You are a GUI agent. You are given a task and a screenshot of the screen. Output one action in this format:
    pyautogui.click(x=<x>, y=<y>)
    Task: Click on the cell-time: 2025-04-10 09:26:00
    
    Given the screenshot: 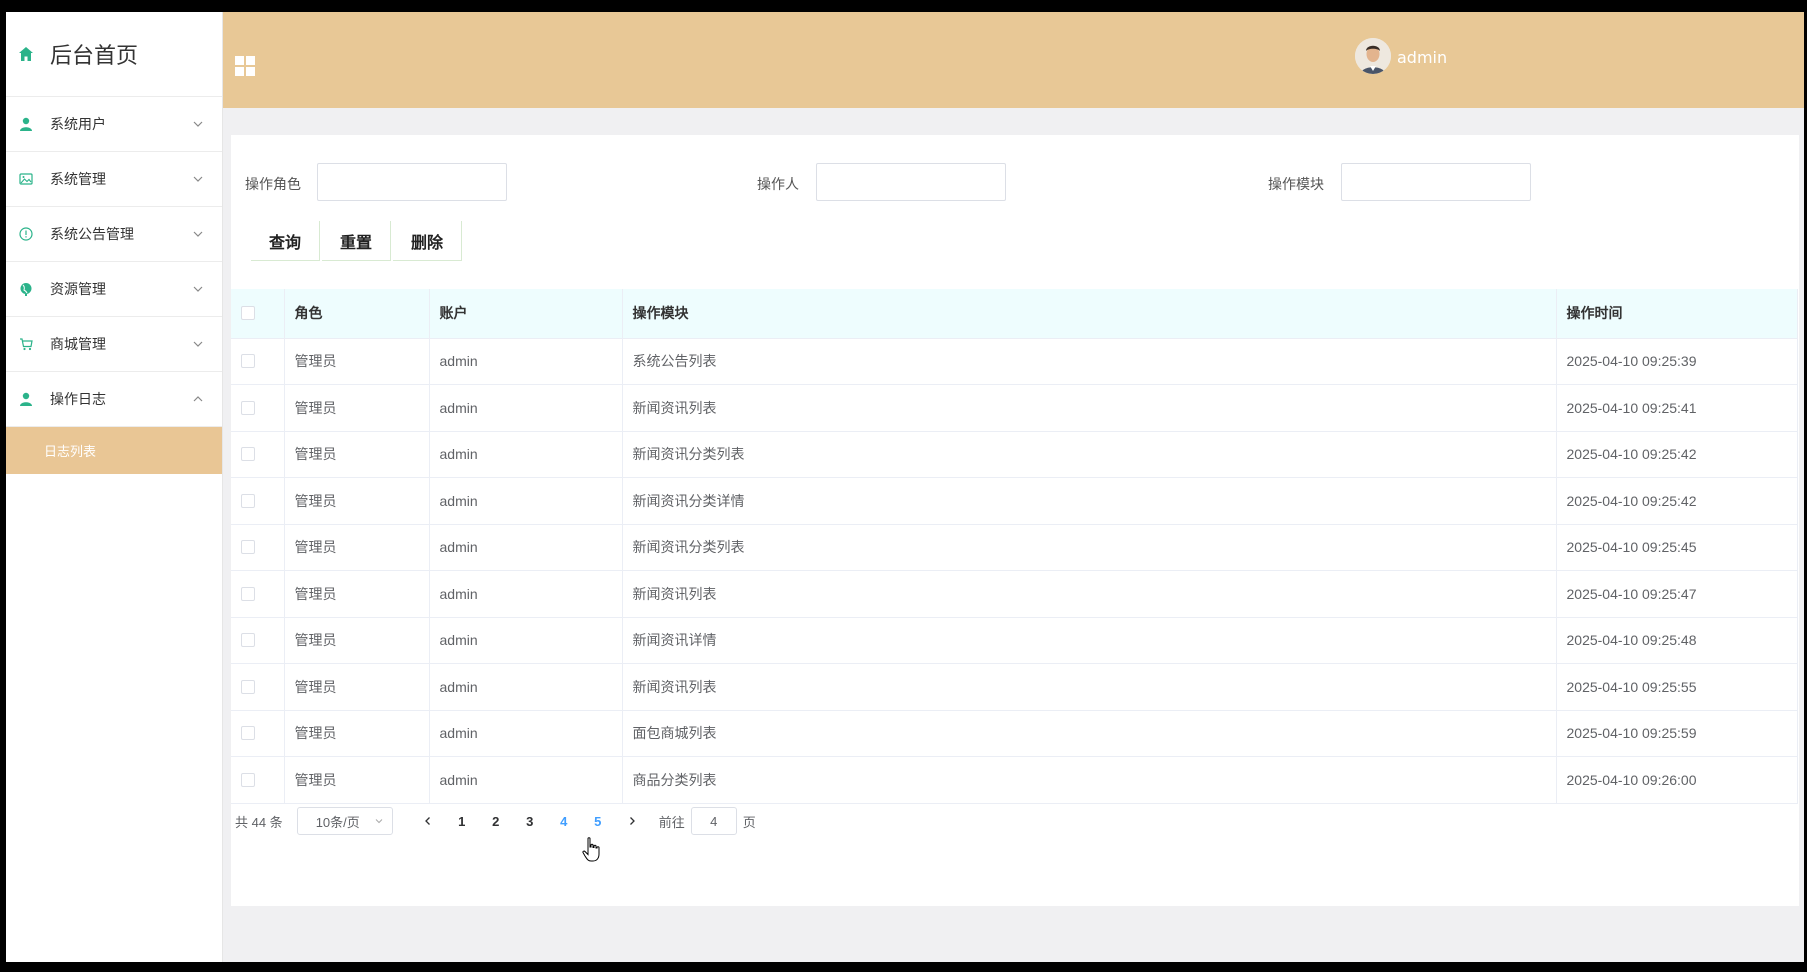 What is the action you would take?
    pyautogui.click(x=1677, y=780)
    